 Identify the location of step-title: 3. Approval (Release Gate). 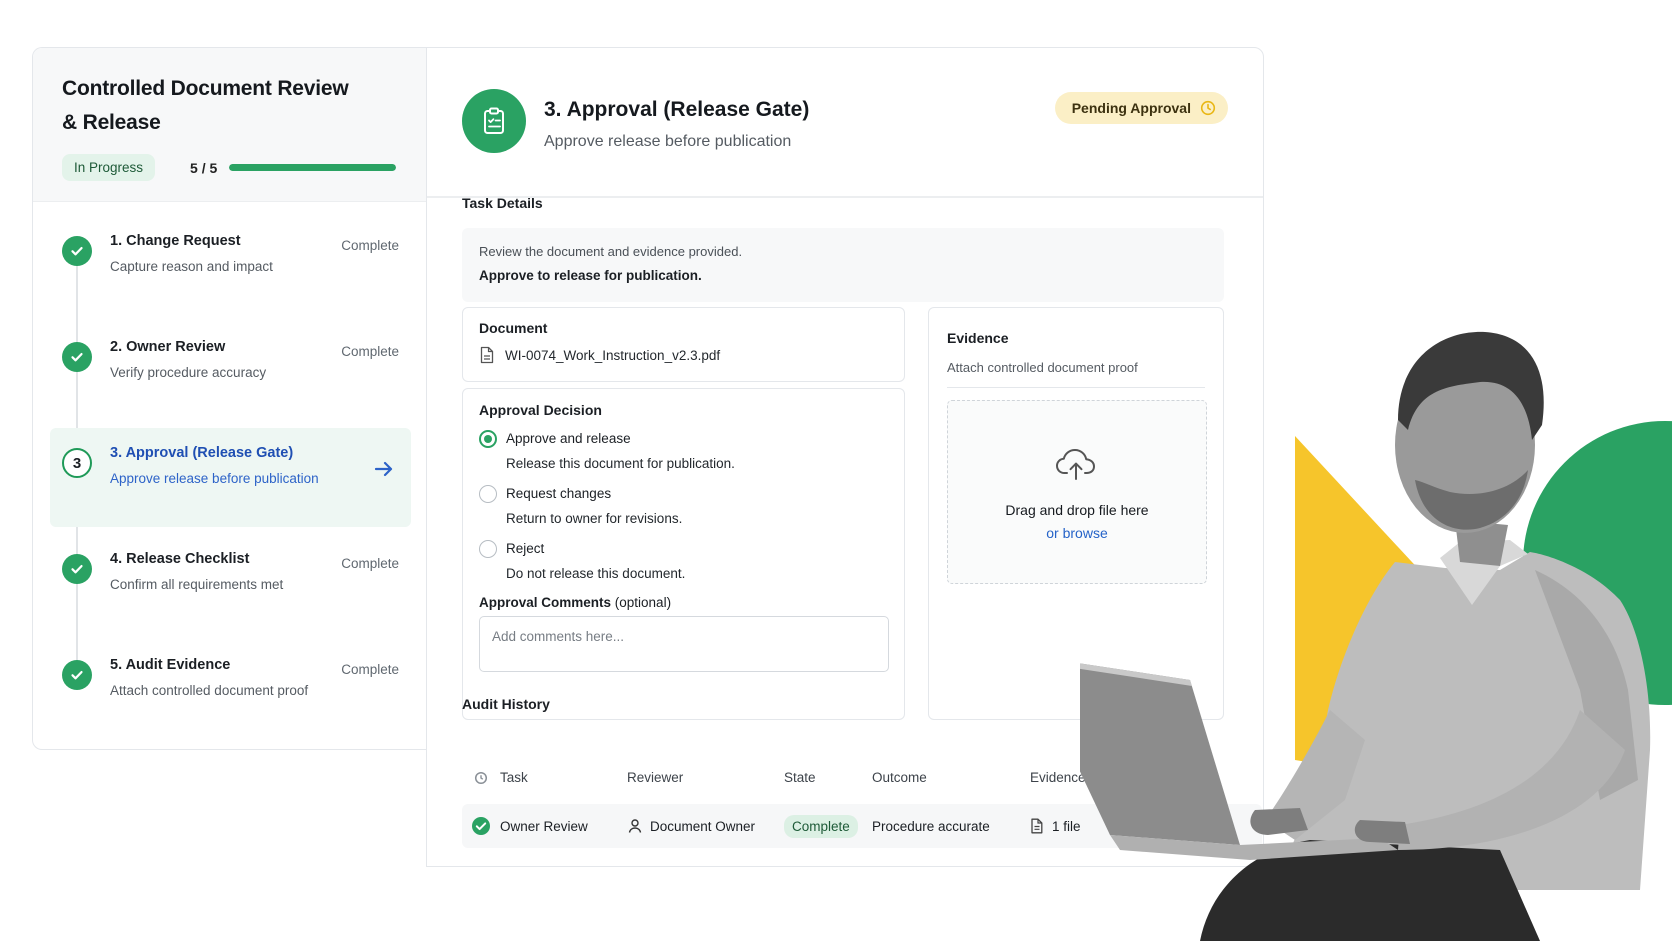
(202, 453).